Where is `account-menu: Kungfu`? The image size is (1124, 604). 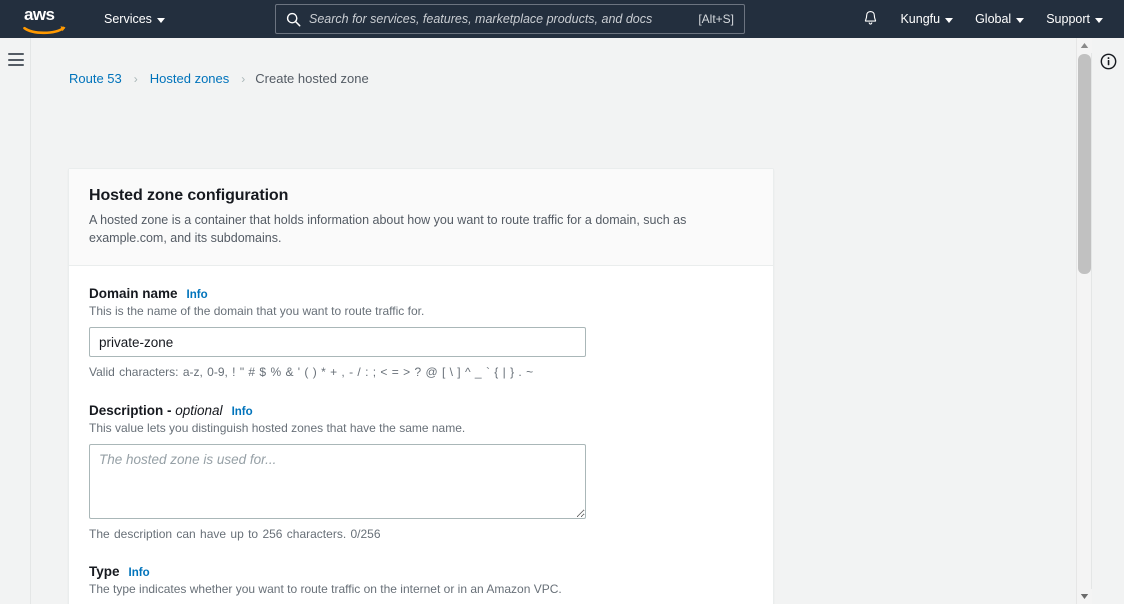
account-menu: Kungfu is located at coordinates (926, 19).